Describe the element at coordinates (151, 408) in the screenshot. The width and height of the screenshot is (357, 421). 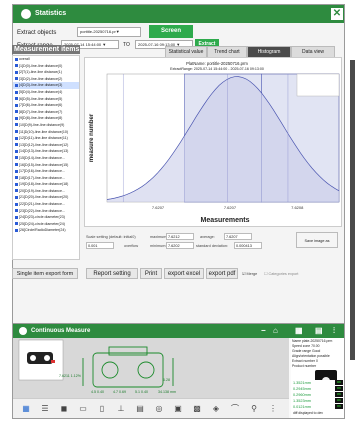
I see `bottom-toolbar: ▦ ☰ ◼ ▭ ▯ ⊥ ▤ ◎ ▣ ▩ ◈ ⌒ ⚲ ⋮` at that location.